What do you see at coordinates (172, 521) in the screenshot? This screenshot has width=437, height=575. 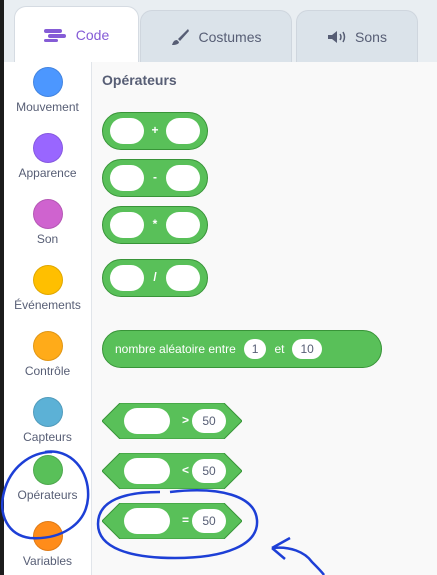 I see `equals-block: = 50` at bounding box center [172, 521].